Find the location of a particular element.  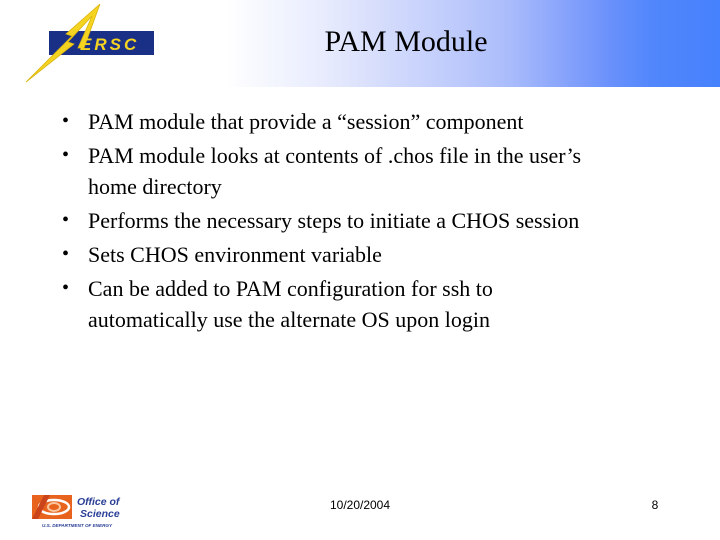

page-number: 8 is located at coordinates (655, 505).